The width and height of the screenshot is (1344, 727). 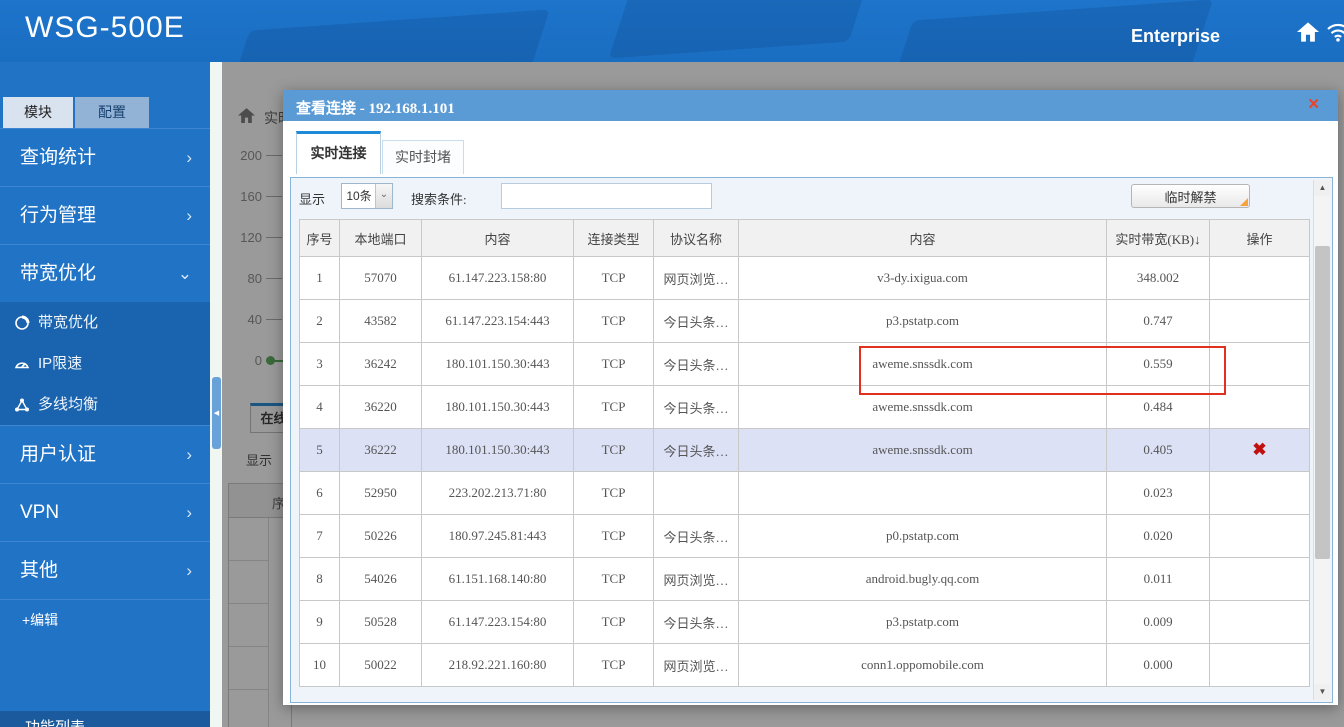 I want to click on edit-menu-button: +编辑, so click(x=105, y=619).